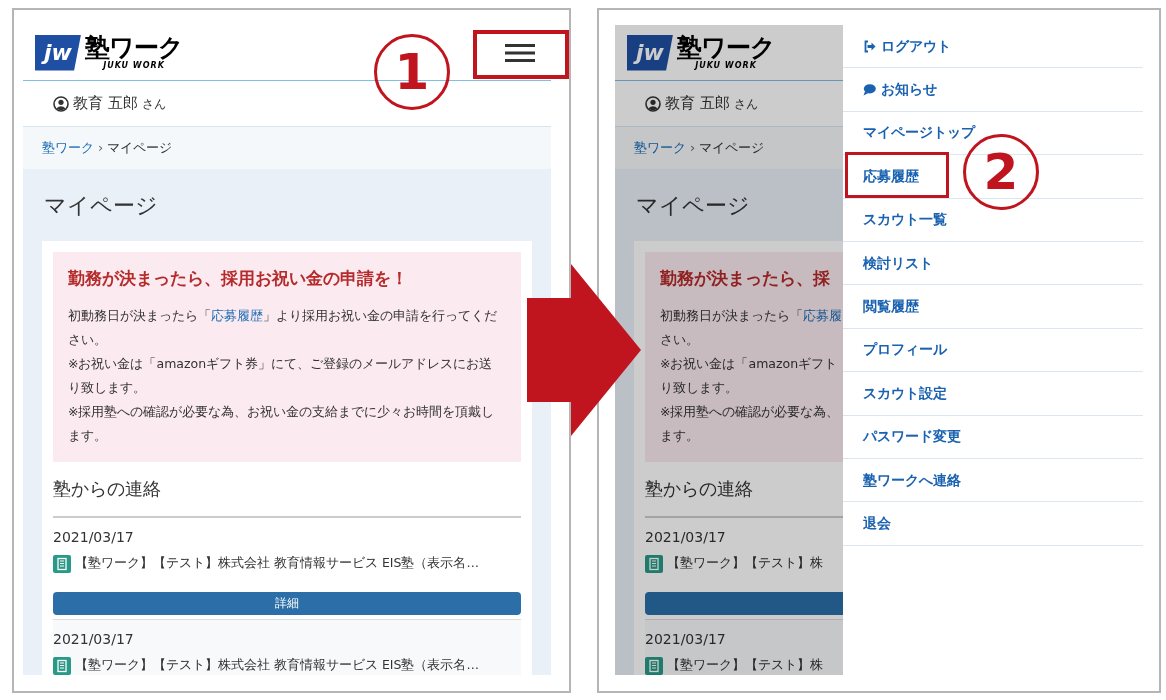 The height and width of the screenshot is (700, 1166). Describe the element at coordinates (751, 315) in the screenshot. I see `notice-text: 初動務日が決まったら「応募履` at that location.